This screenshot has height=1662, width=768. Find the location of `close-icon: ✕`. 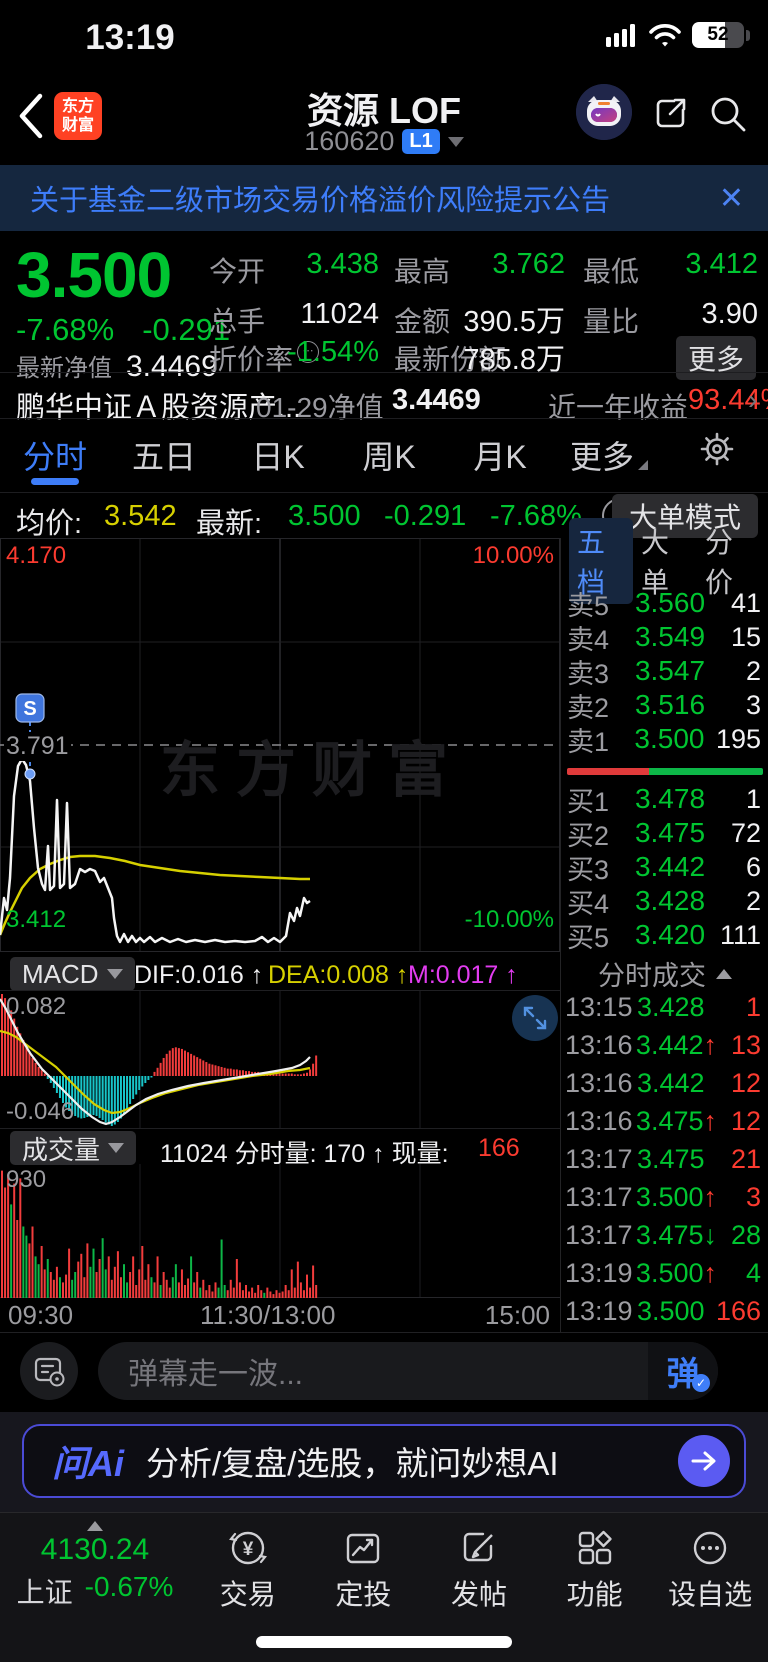

close-icon: ✕ is located at coordinates (731, 198).